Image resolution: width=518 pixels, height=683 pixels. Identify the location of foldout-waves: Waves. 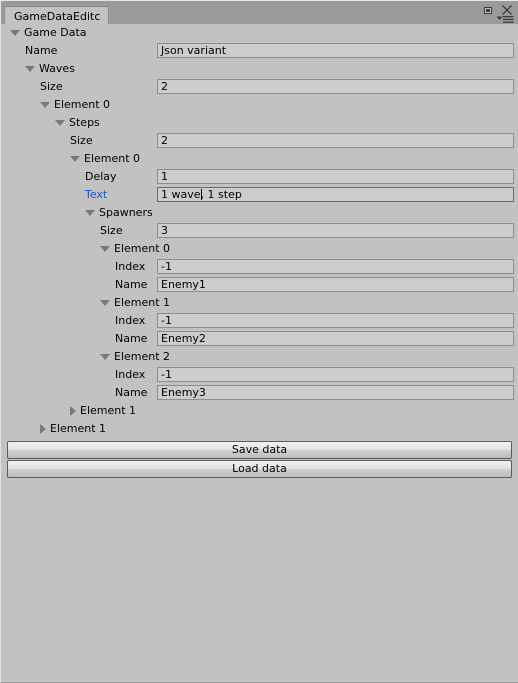
(50, 69).